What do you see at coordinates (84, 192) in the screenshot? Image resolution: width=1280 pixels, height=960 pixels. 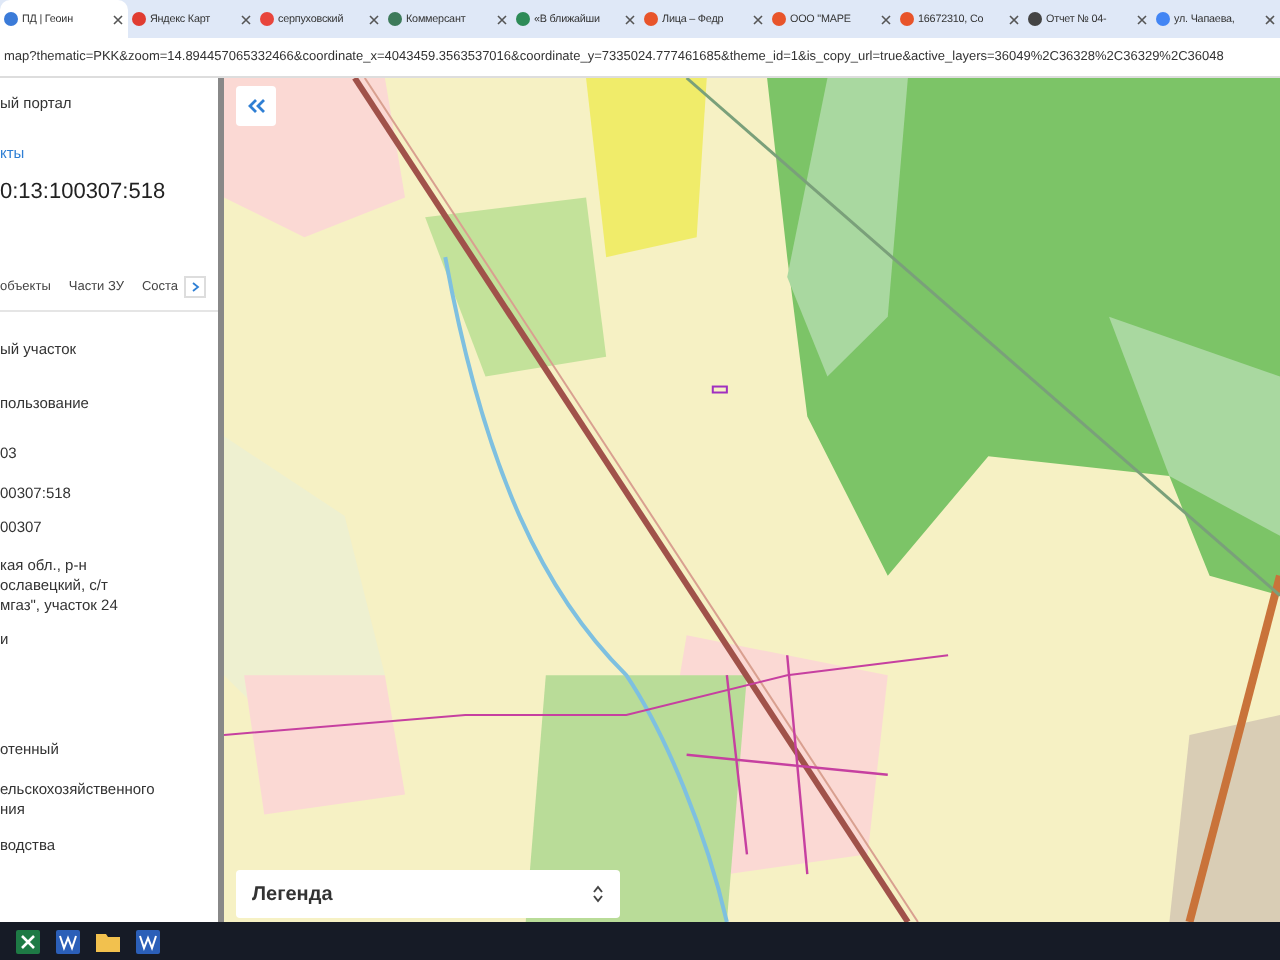 I see `cadastral-number: 0:13:100307:518` at bounding box center [84, 192].